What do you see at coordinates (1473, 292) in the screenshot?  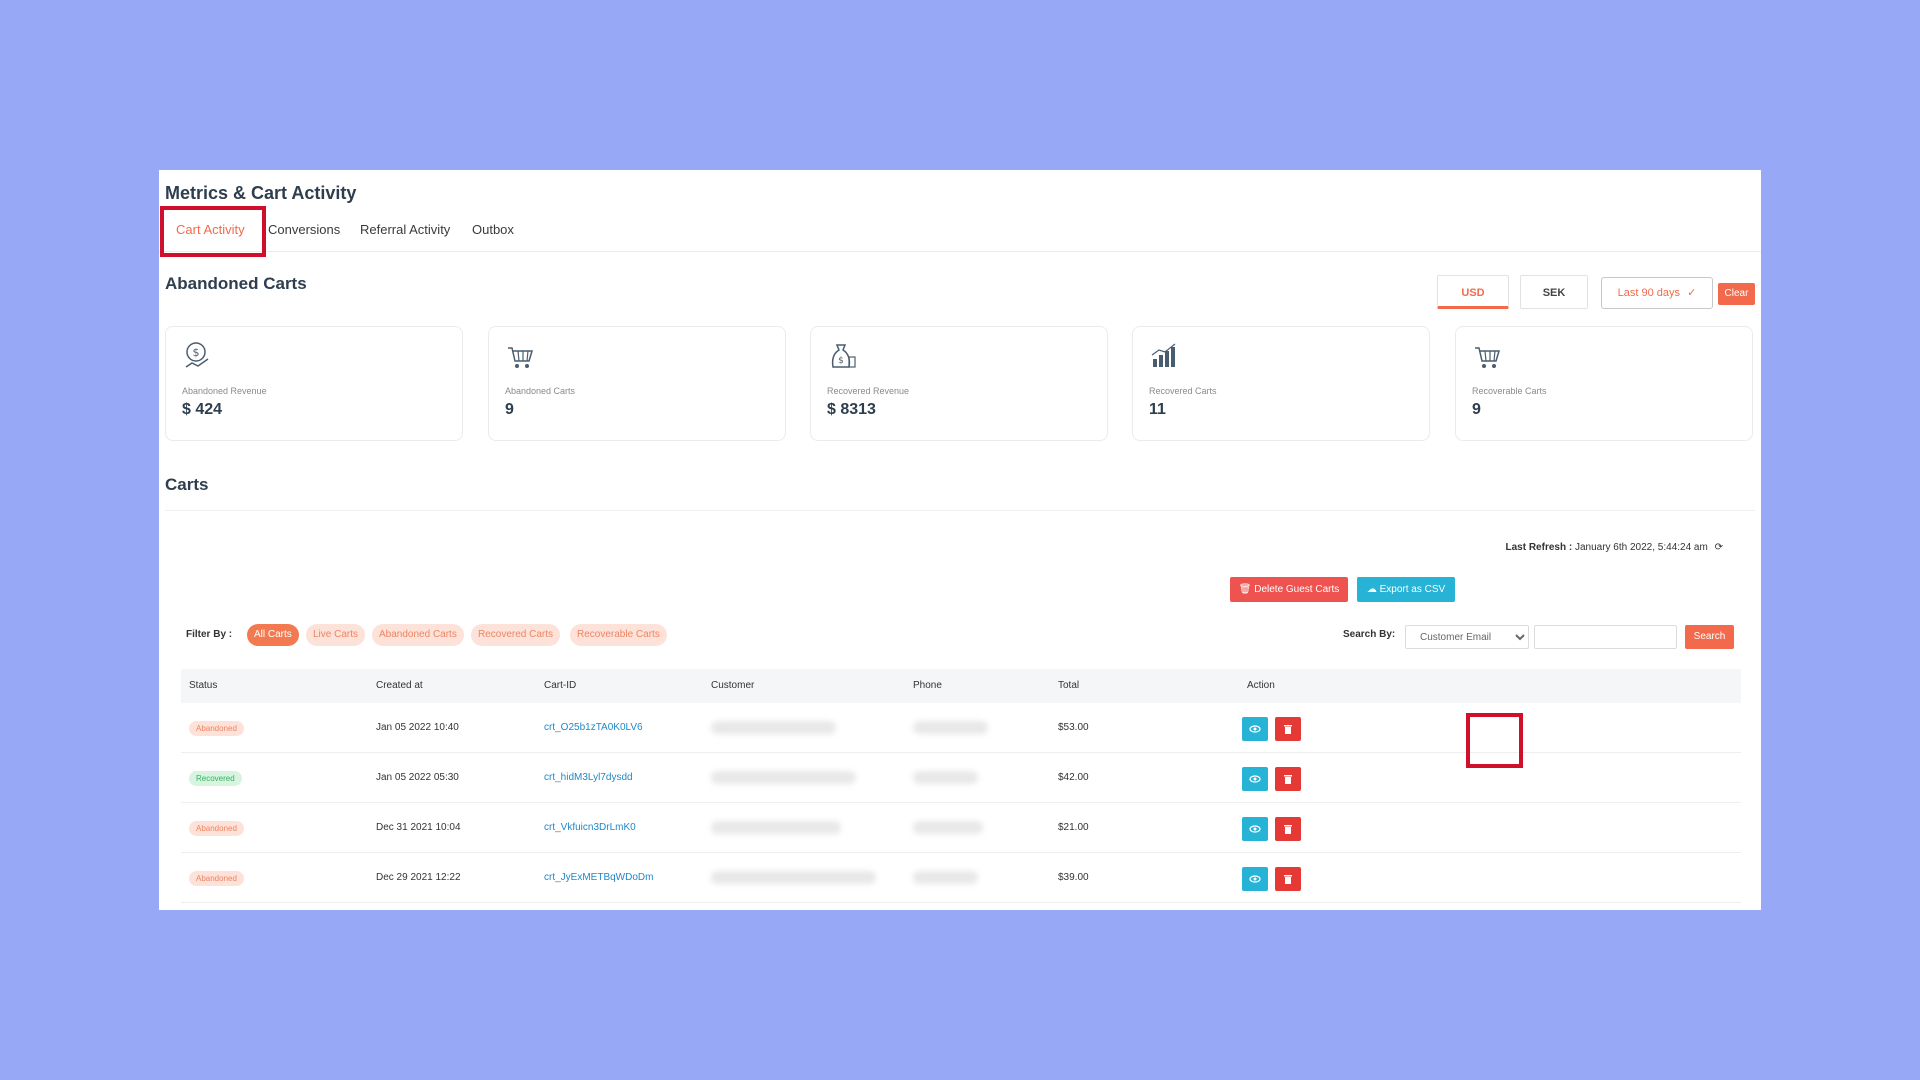 I see `currency-usd-button: USD` at bounding box center [1473, 292].